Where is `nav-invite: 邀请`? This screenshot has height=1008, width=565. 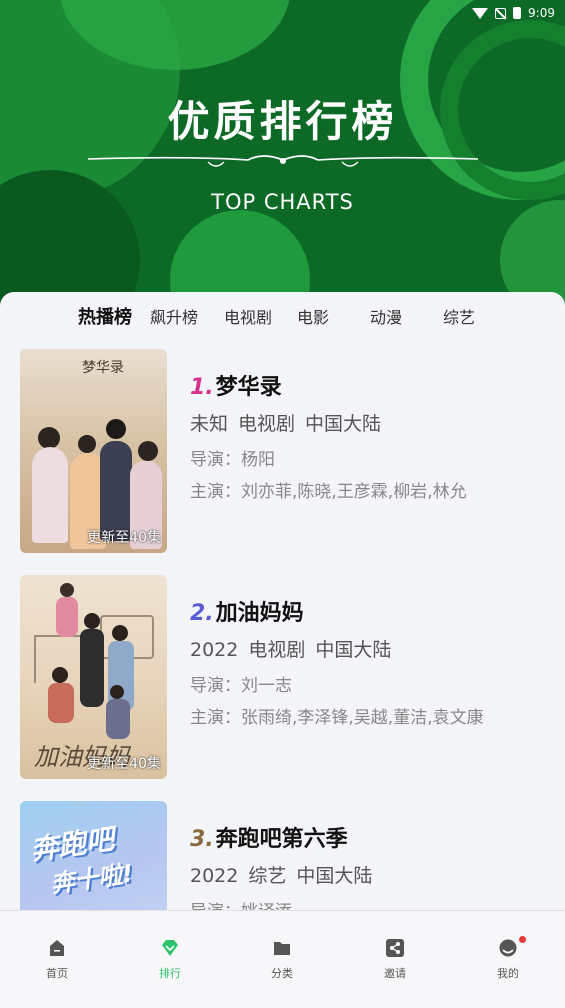 nav-invite: 邀请 is located at coordinates (395, 960).